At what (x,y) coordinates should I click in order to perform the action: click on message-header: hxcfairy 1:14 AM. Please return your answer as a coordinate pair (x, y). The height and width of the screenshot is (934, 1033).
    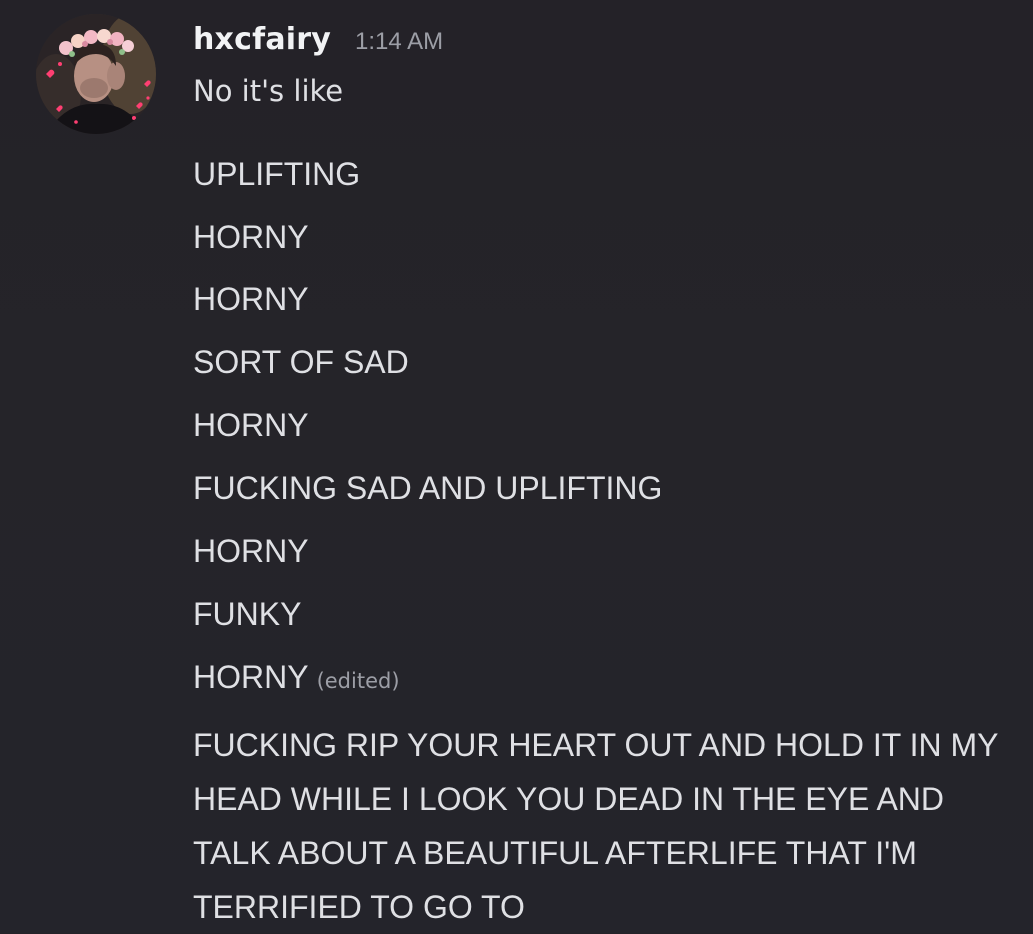
    Looking at the image, I should click on (318, 44).